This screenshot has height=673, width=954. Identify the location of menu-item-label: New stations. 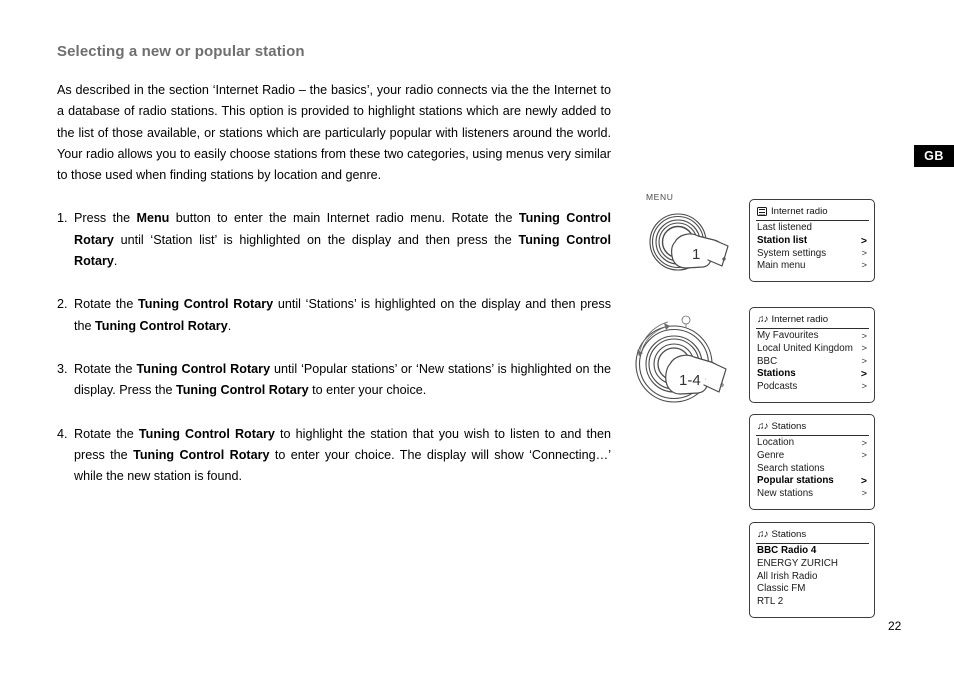
(785, 493).